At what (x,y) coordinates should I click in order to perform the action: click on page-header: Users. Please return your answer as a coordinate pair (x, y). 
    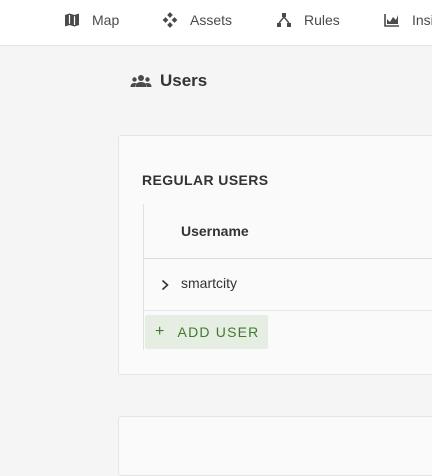
    Looking at the image, I should click on (168, 81).